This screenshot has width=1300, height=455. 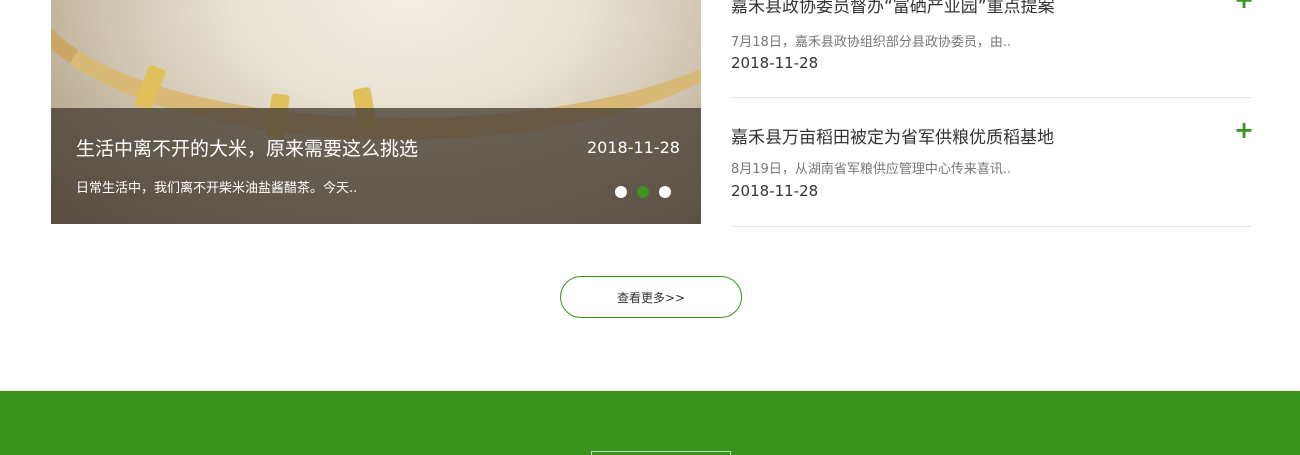 What do you see at coordinates (661, 453) in the screenshot?
I see `footer-box` at bounding box center [661, 453].